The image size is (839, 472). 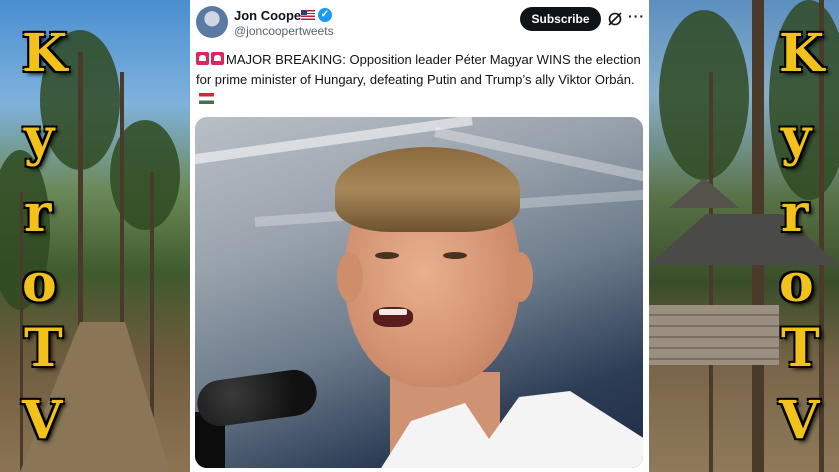 I want to click on microphone, so click(x=257, y=398).